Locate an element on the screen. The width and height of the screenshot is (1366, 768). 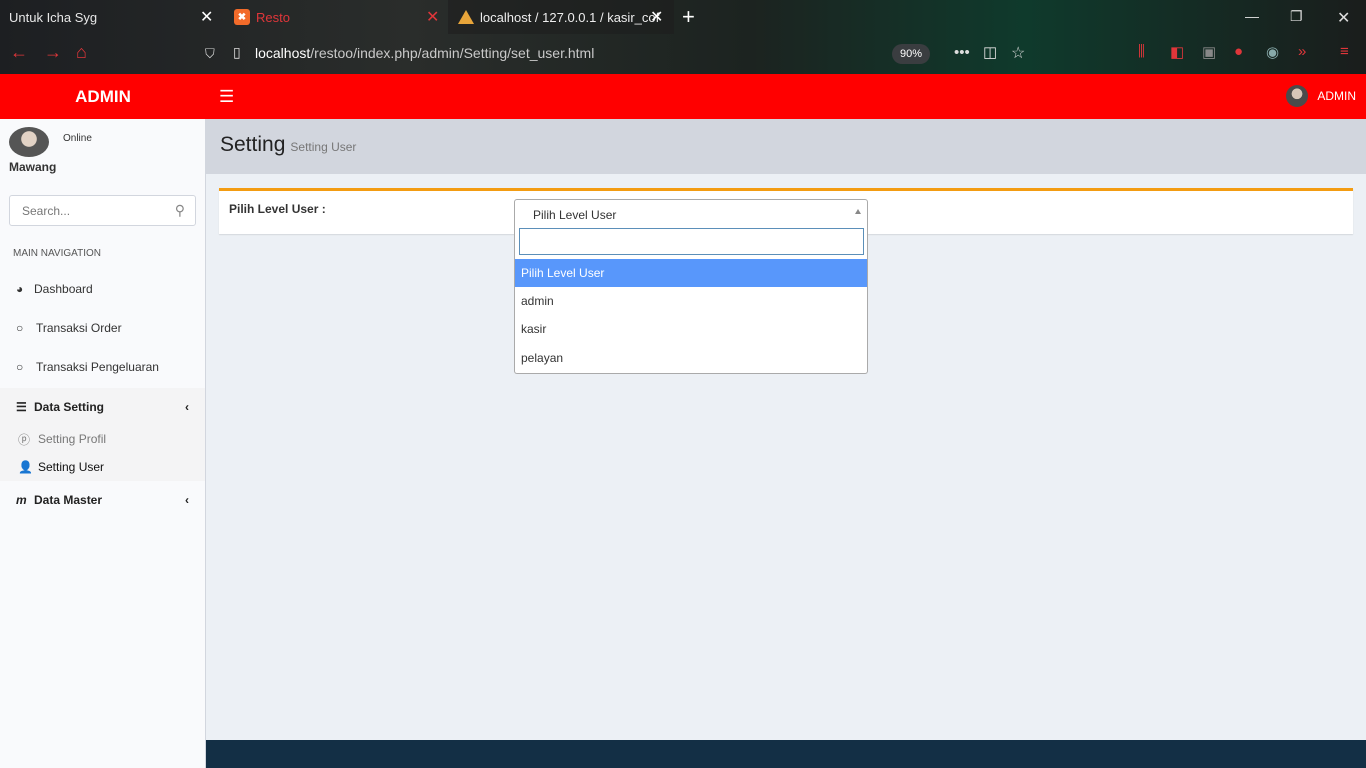
option-pilih-level-user: Pilih Level User is located at coordinates (691, 273).